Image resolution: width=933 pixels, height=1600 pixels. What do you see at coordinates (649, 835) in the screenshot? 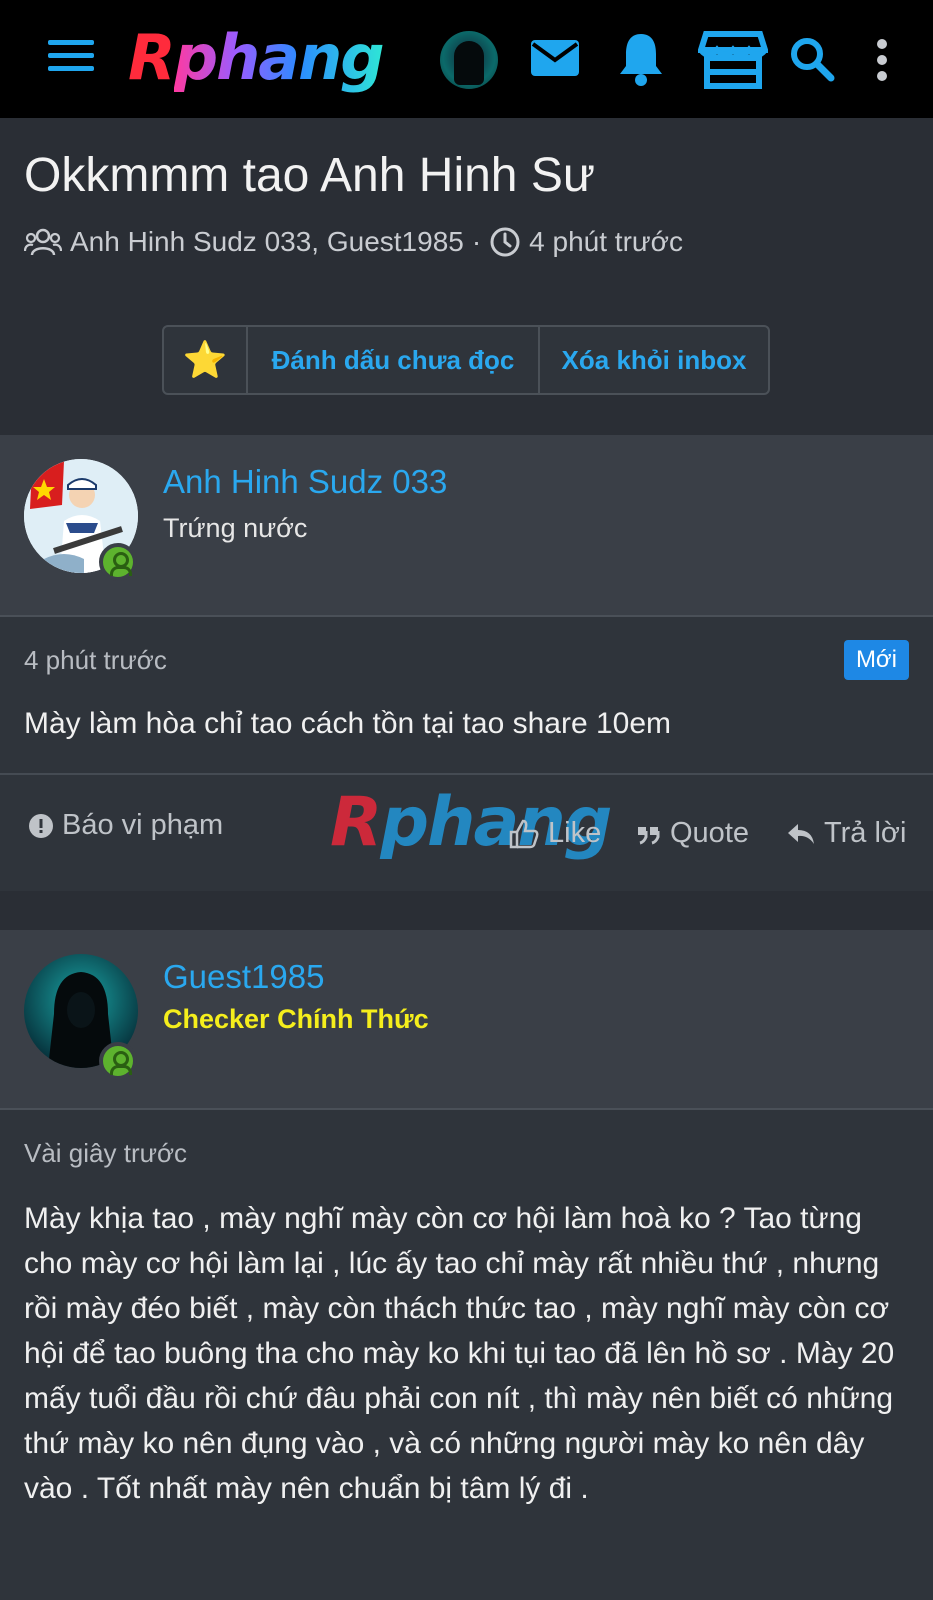
I see `quote-icon` at bounding box center [649, 835].